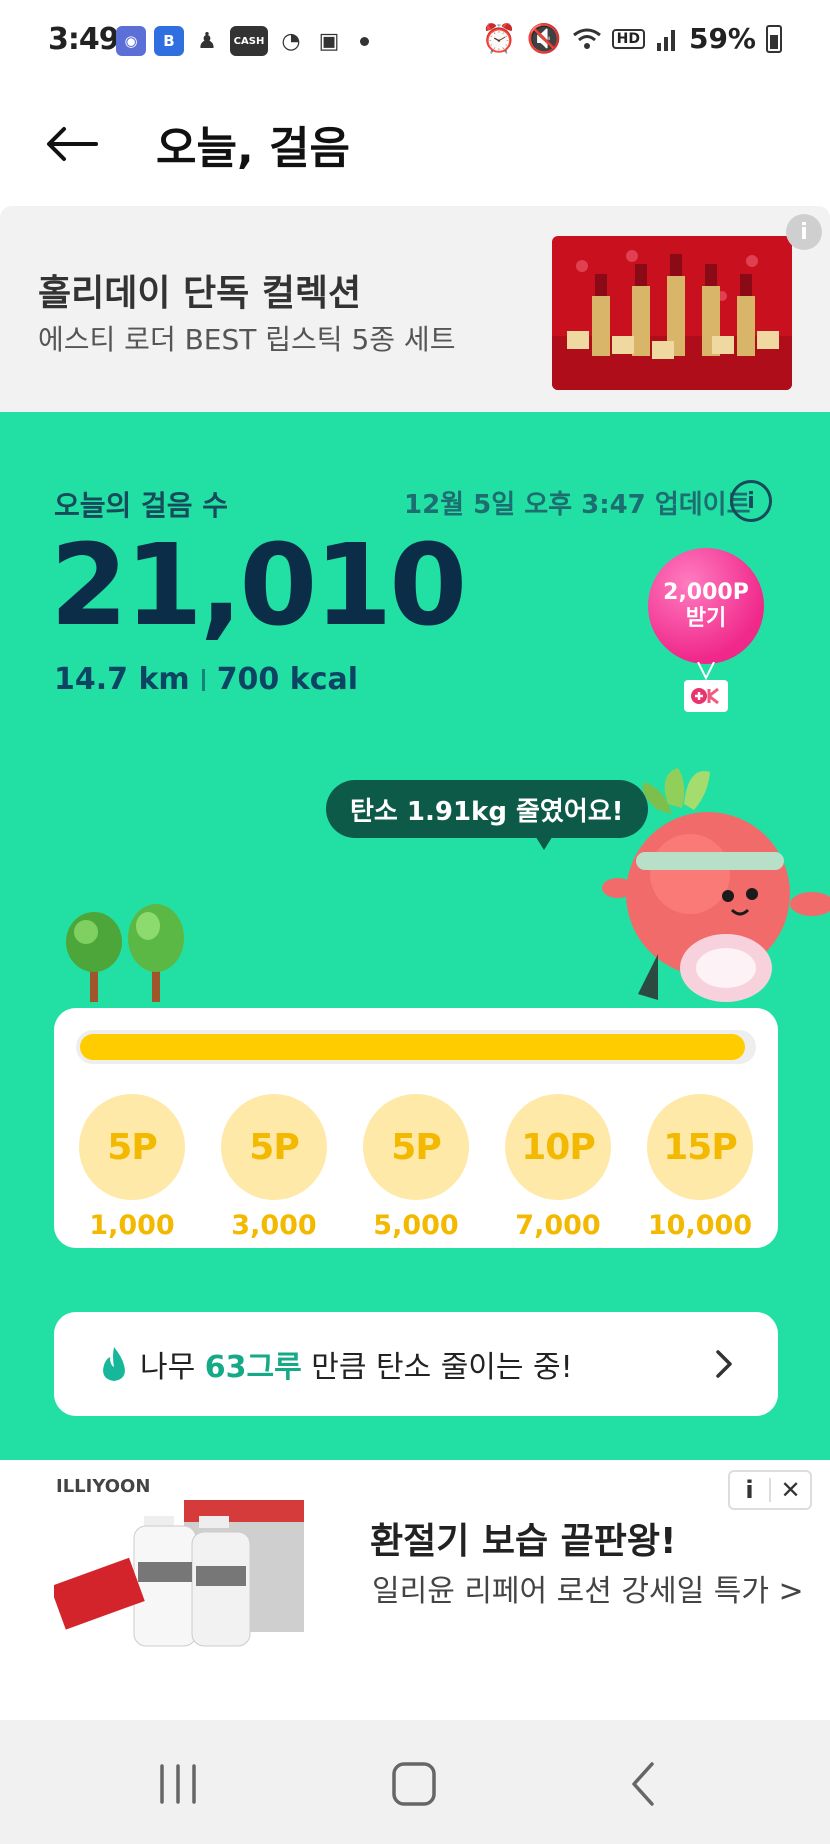 The height and width of the screenshot is (1844, 830). I want to click on update-timestamp: 12월 5일 오후 3:47 업데이트, so click(577, 505).